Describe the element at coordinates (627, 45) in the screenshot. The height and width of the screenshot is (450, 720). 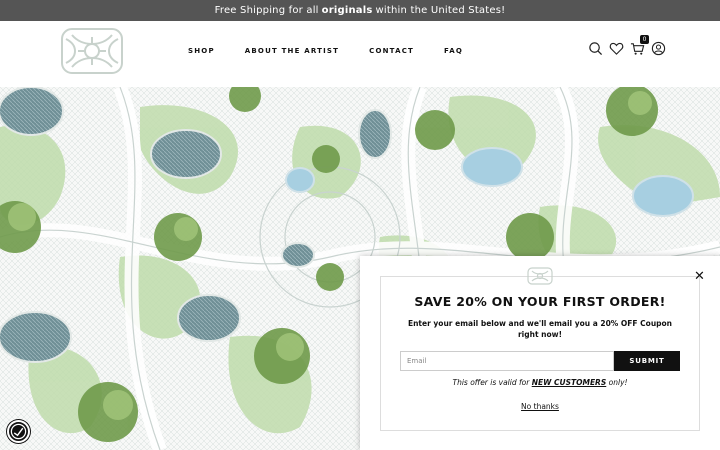
I see `header-icons: 0` at that location.